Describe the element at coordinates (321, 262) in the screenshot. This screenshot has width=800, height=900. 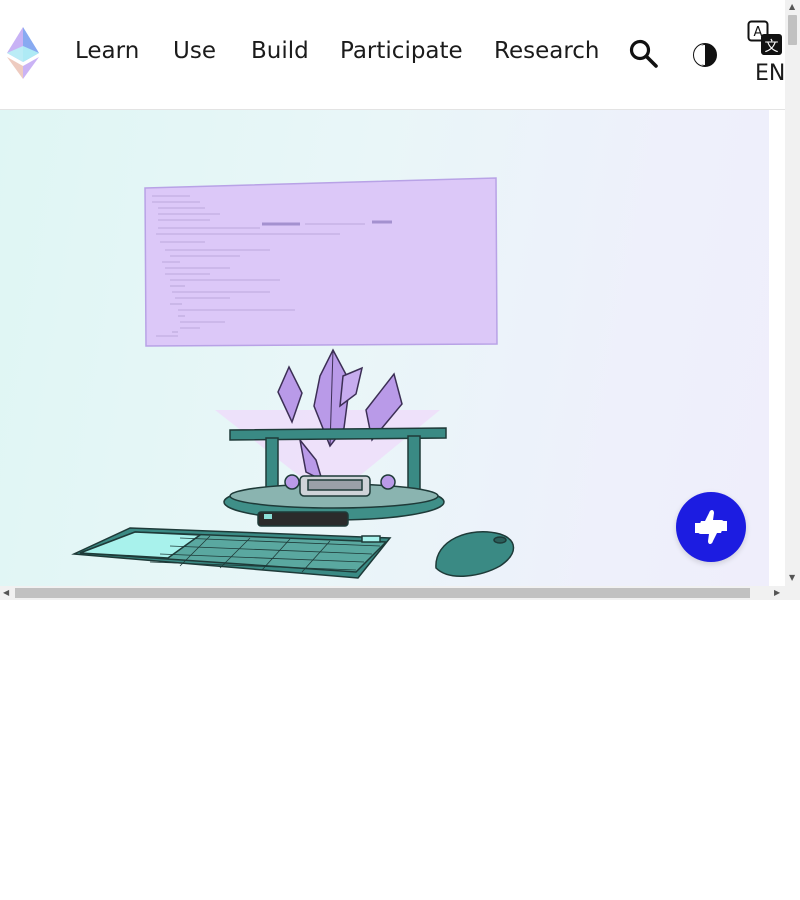
I see `code-screen` at that location.